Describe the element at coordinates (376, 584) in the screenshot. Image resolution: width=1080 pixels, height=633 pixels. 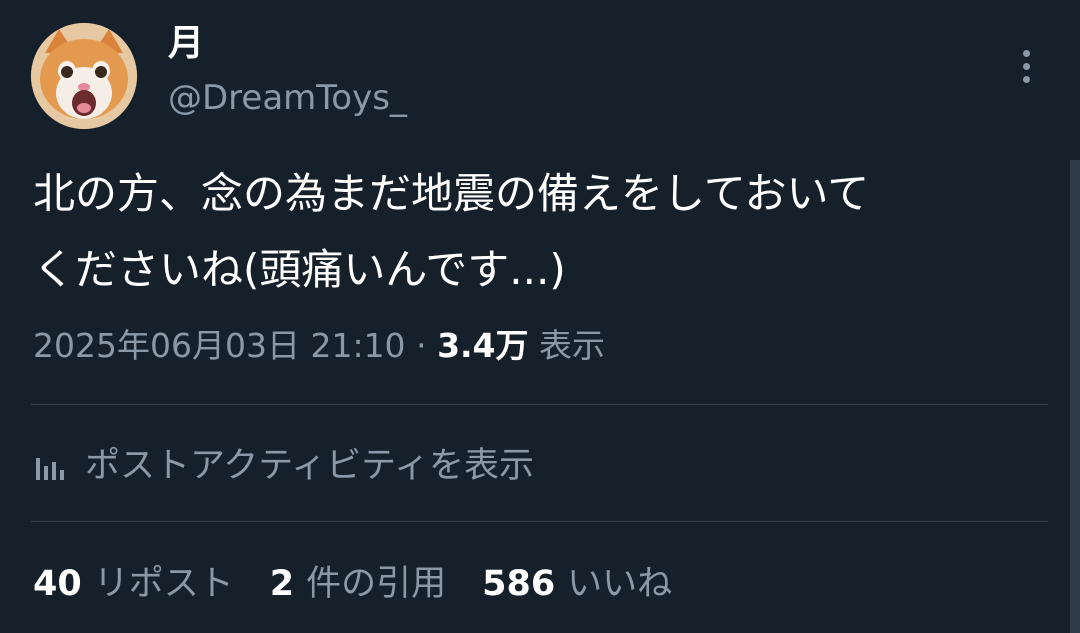
I see `quotes-label: 件の引用` at that location.